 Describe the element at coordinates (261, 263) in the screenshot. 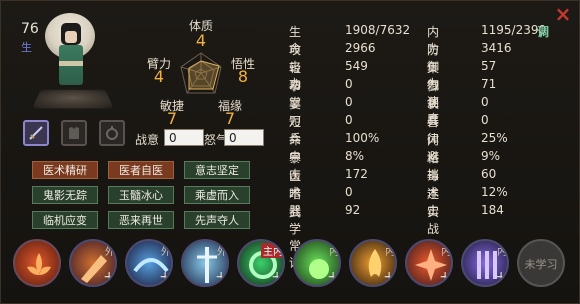

I see `skill-vortex: 主内 +` at that location.